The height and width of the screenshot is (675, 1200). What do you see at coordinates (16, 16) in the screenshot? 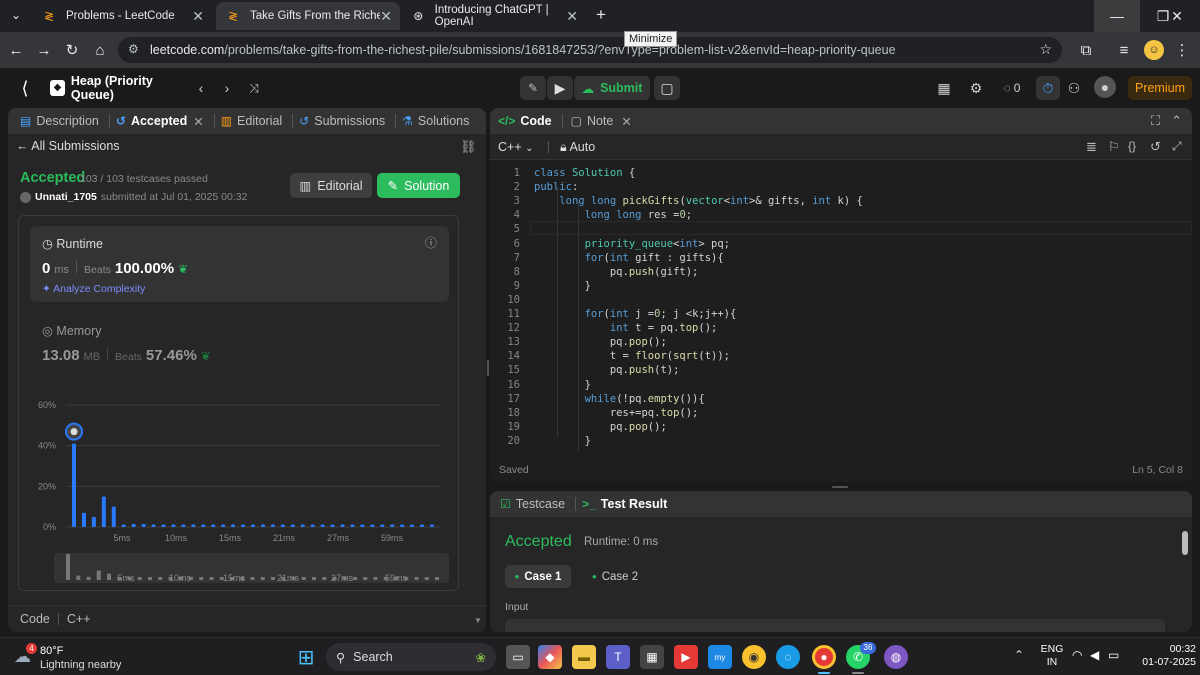
I see `tab-search-dropdown-icon: ⌄` at bounding box center [16, 16].